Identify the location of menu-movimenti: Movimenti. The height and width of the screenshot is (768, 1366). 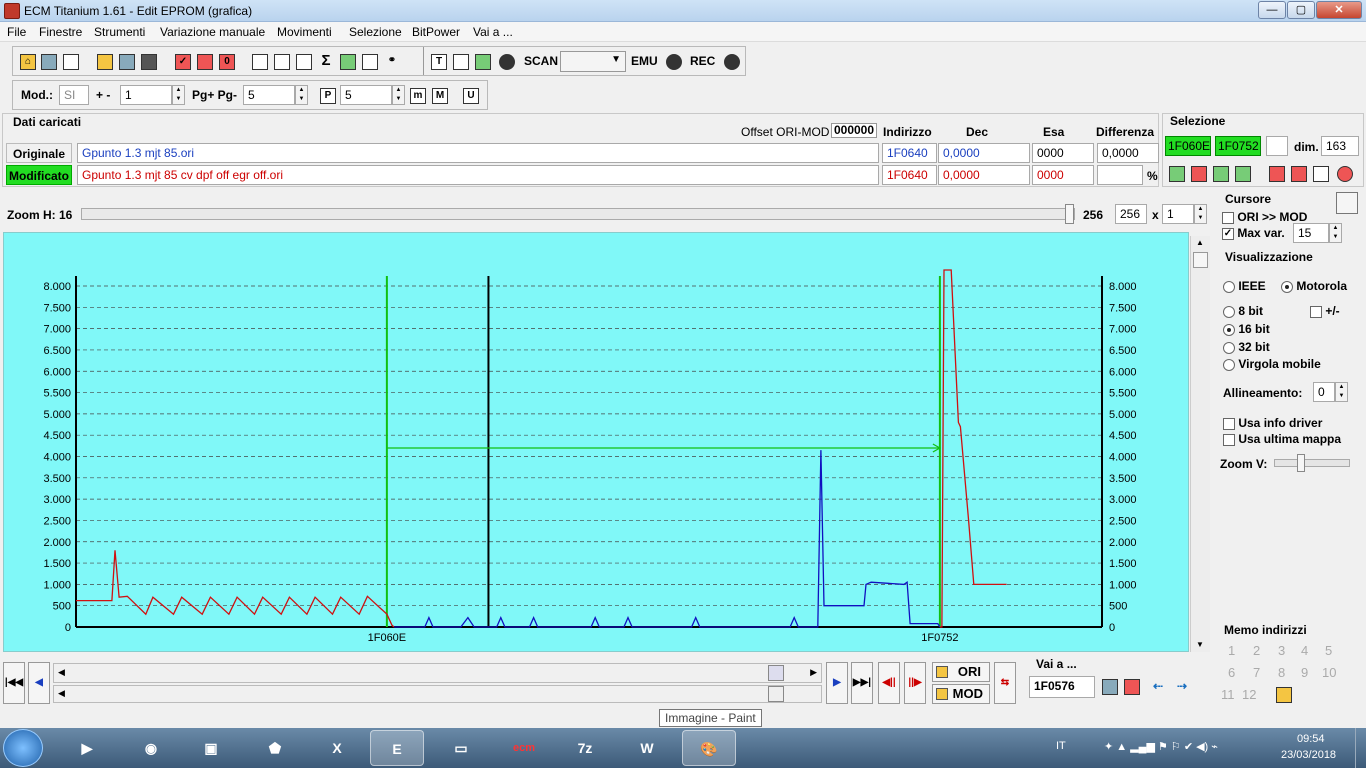
(304, 32).